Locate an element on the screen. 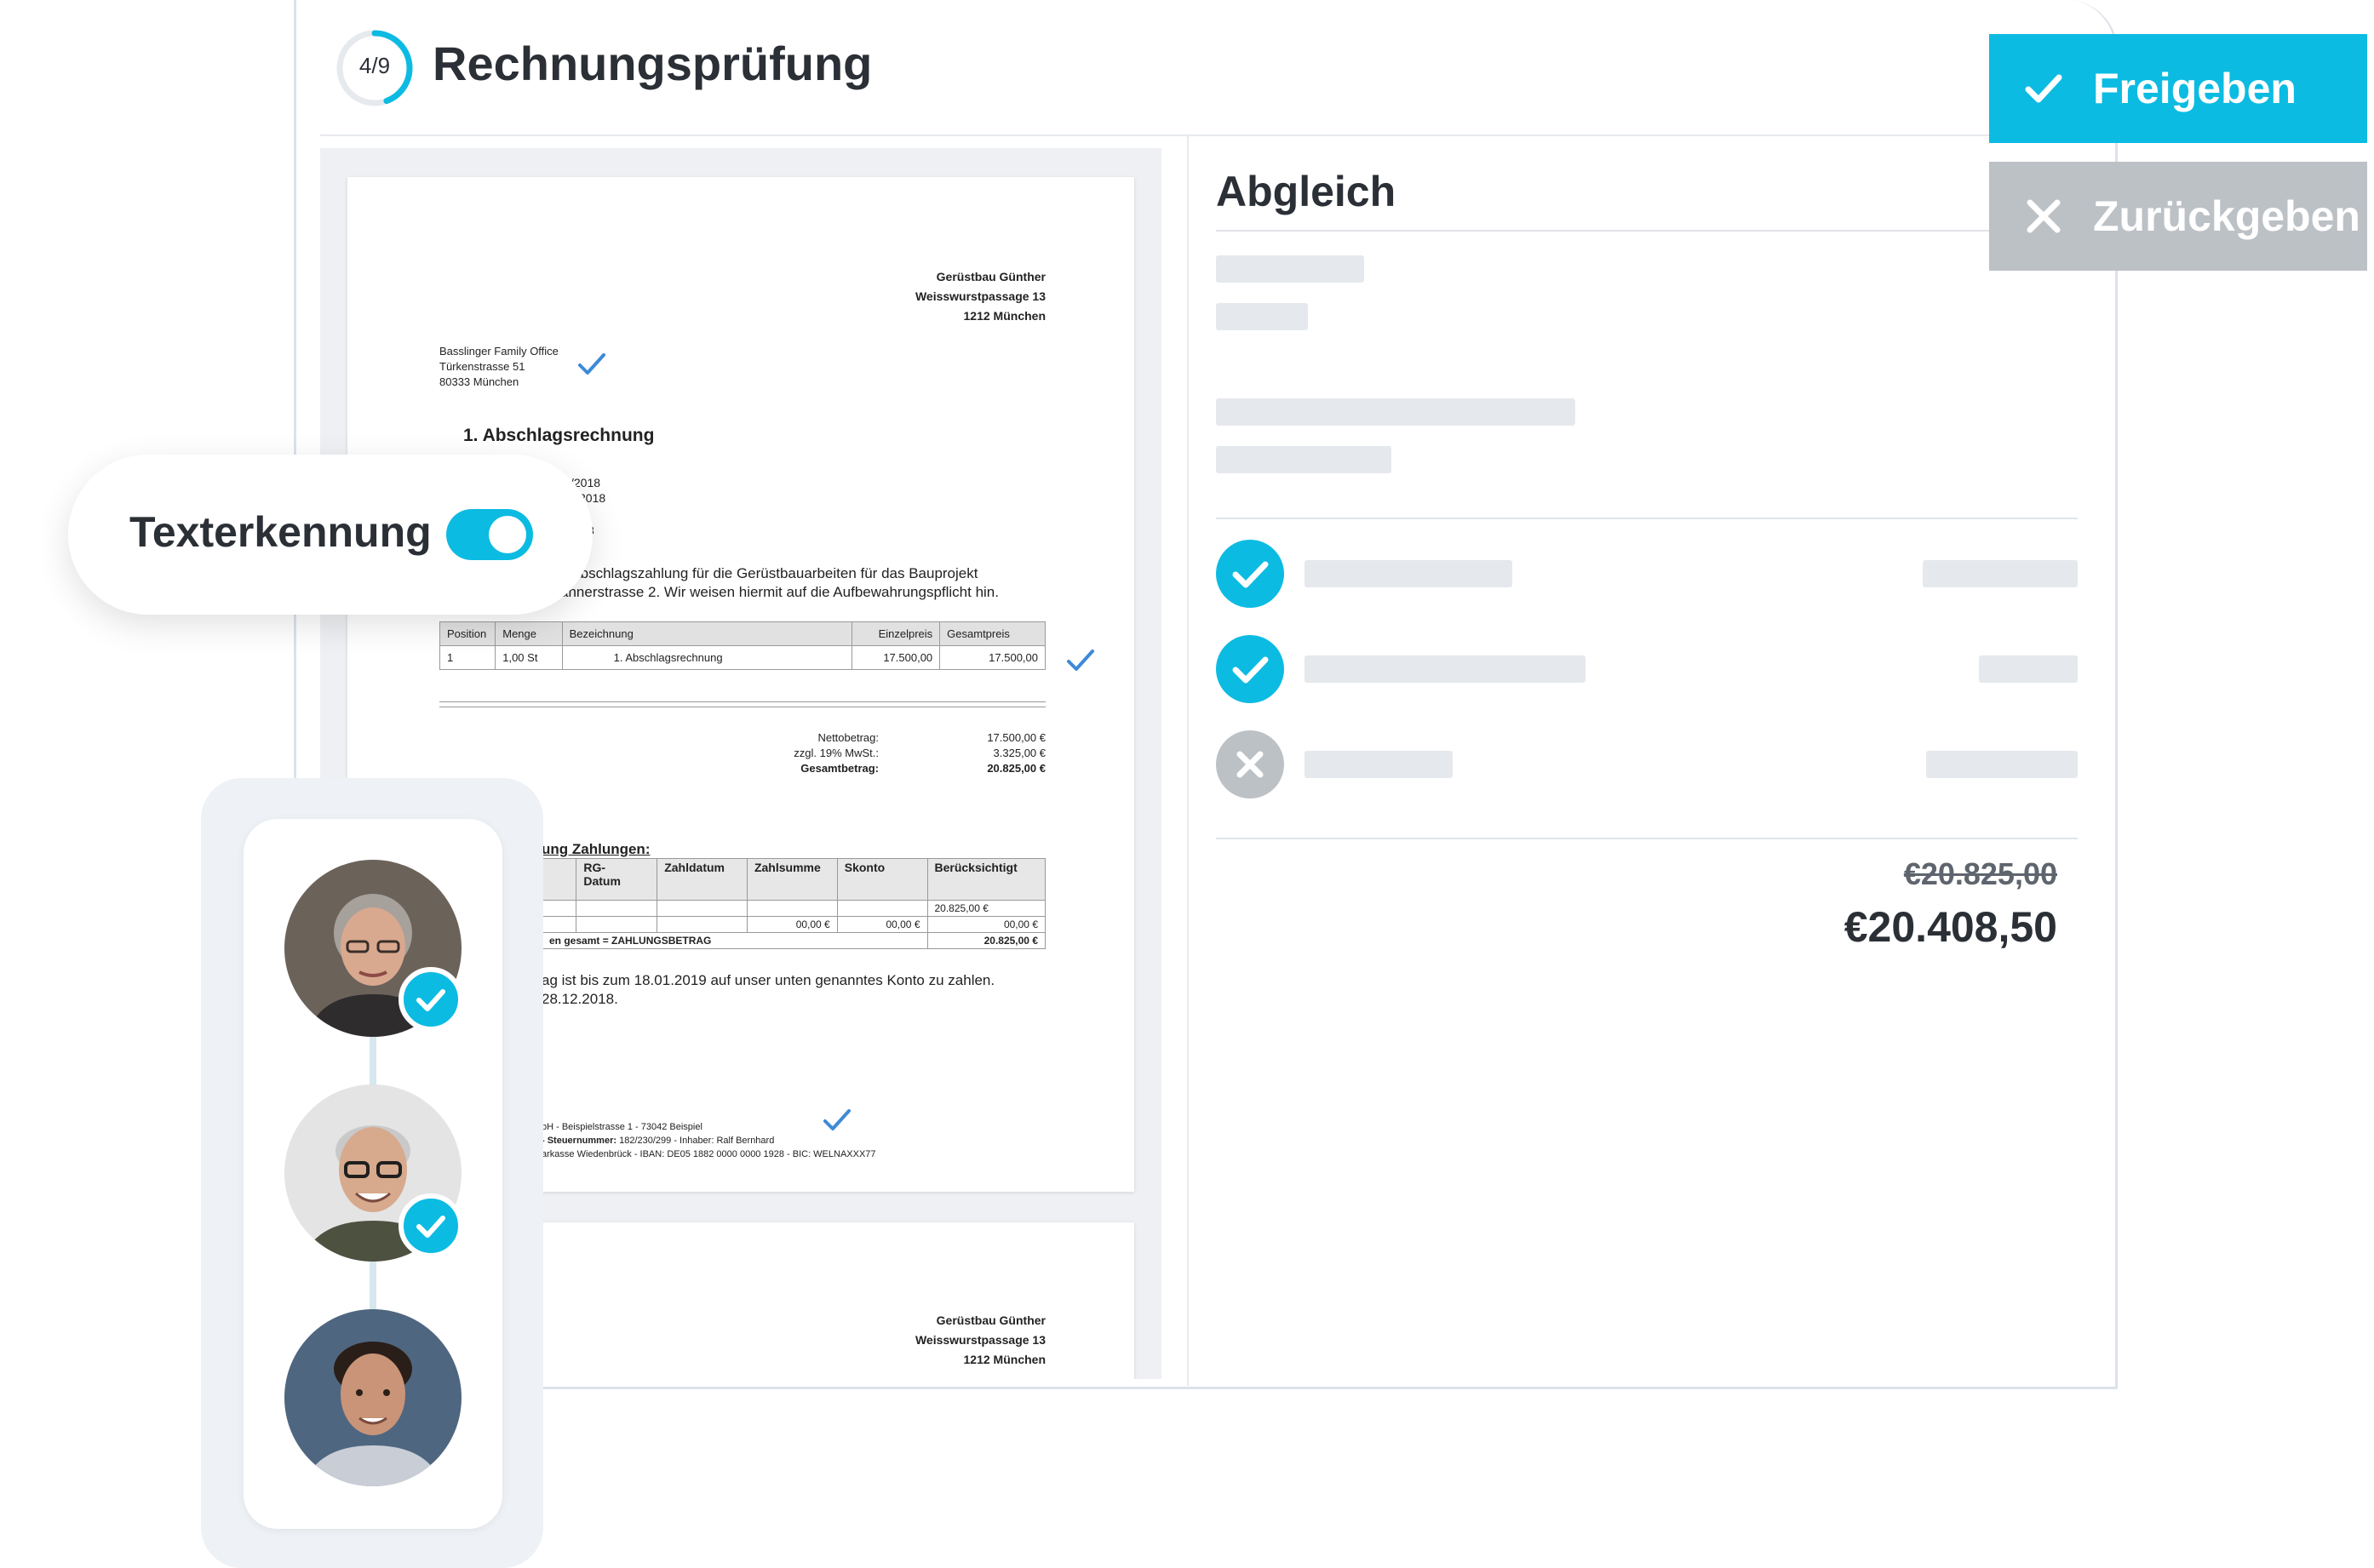 The height and width of the screenshot is (1568, 2374). total-label: zzgl. 19% MwSt.: is located at coordinates (836, 753).